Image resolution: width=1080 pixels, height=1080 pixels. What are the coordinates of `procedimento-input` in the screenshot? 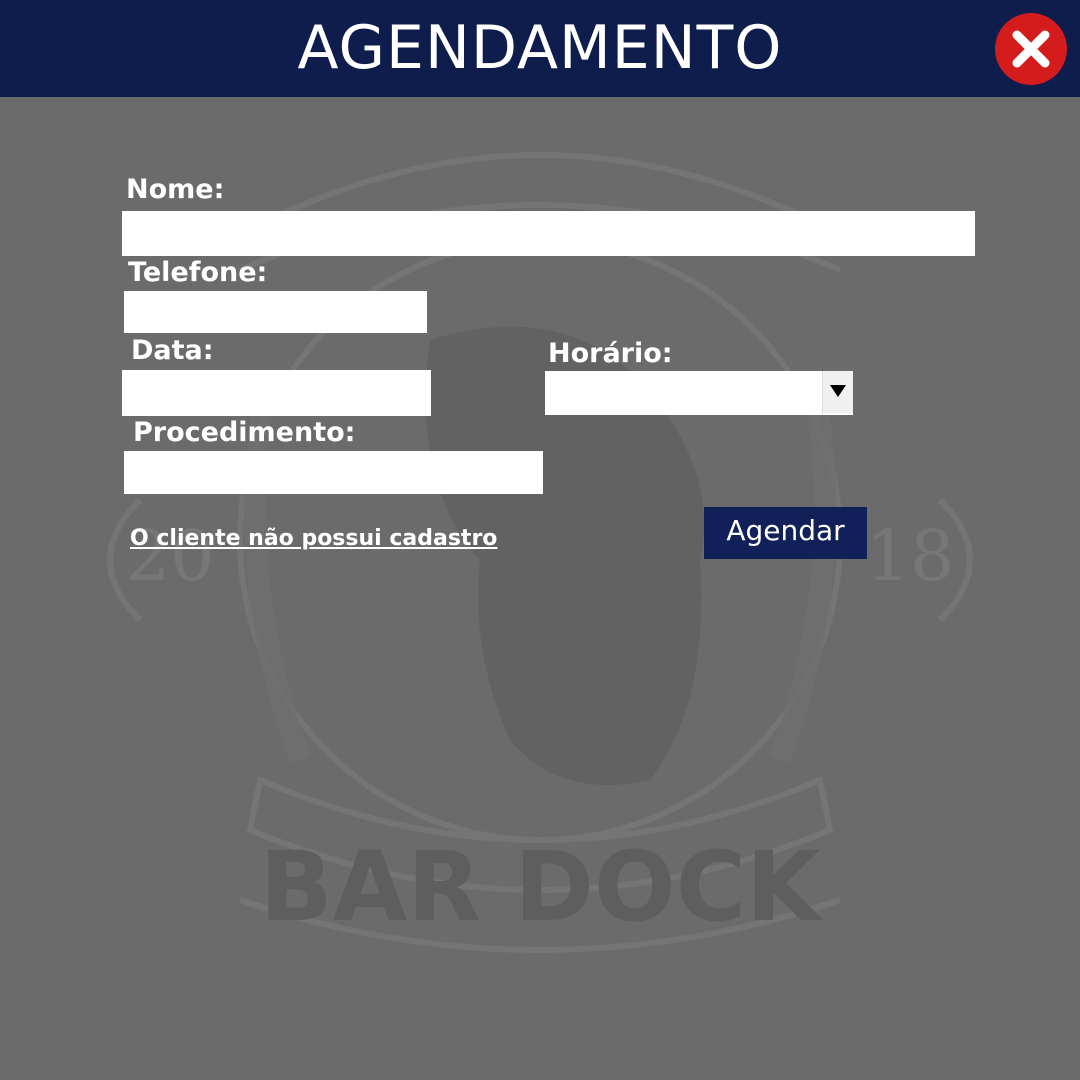 It's located at (333, 472).